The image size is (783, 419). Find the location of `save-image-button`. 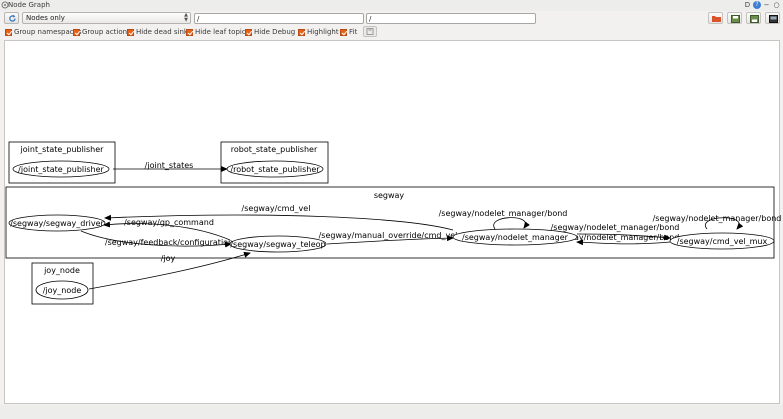

save-image-button is located at coordinates (772, 18).